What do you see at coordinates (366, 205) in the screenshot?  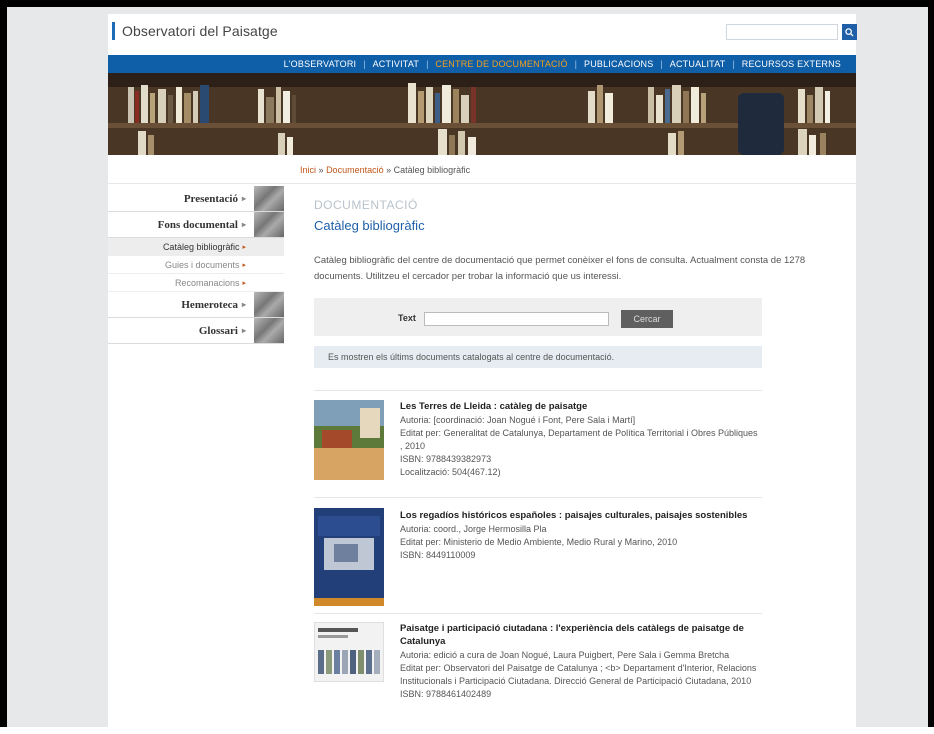 I see `section-label: DOCUMENTACIÓ` at bounding box center [366, 205].